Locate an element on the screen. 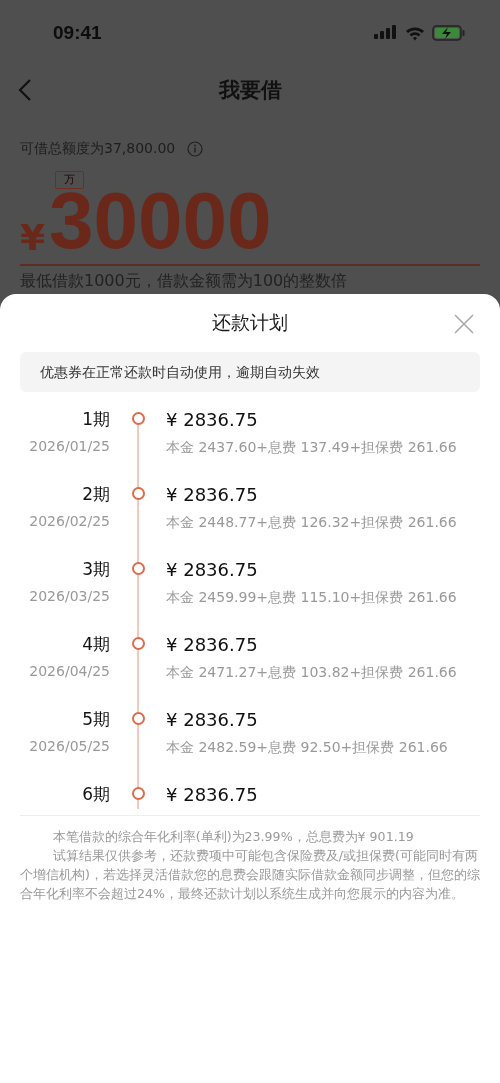 This screenshot has width=500, height=1083. unit-tag: 万 is located at coordinates (69, 180).